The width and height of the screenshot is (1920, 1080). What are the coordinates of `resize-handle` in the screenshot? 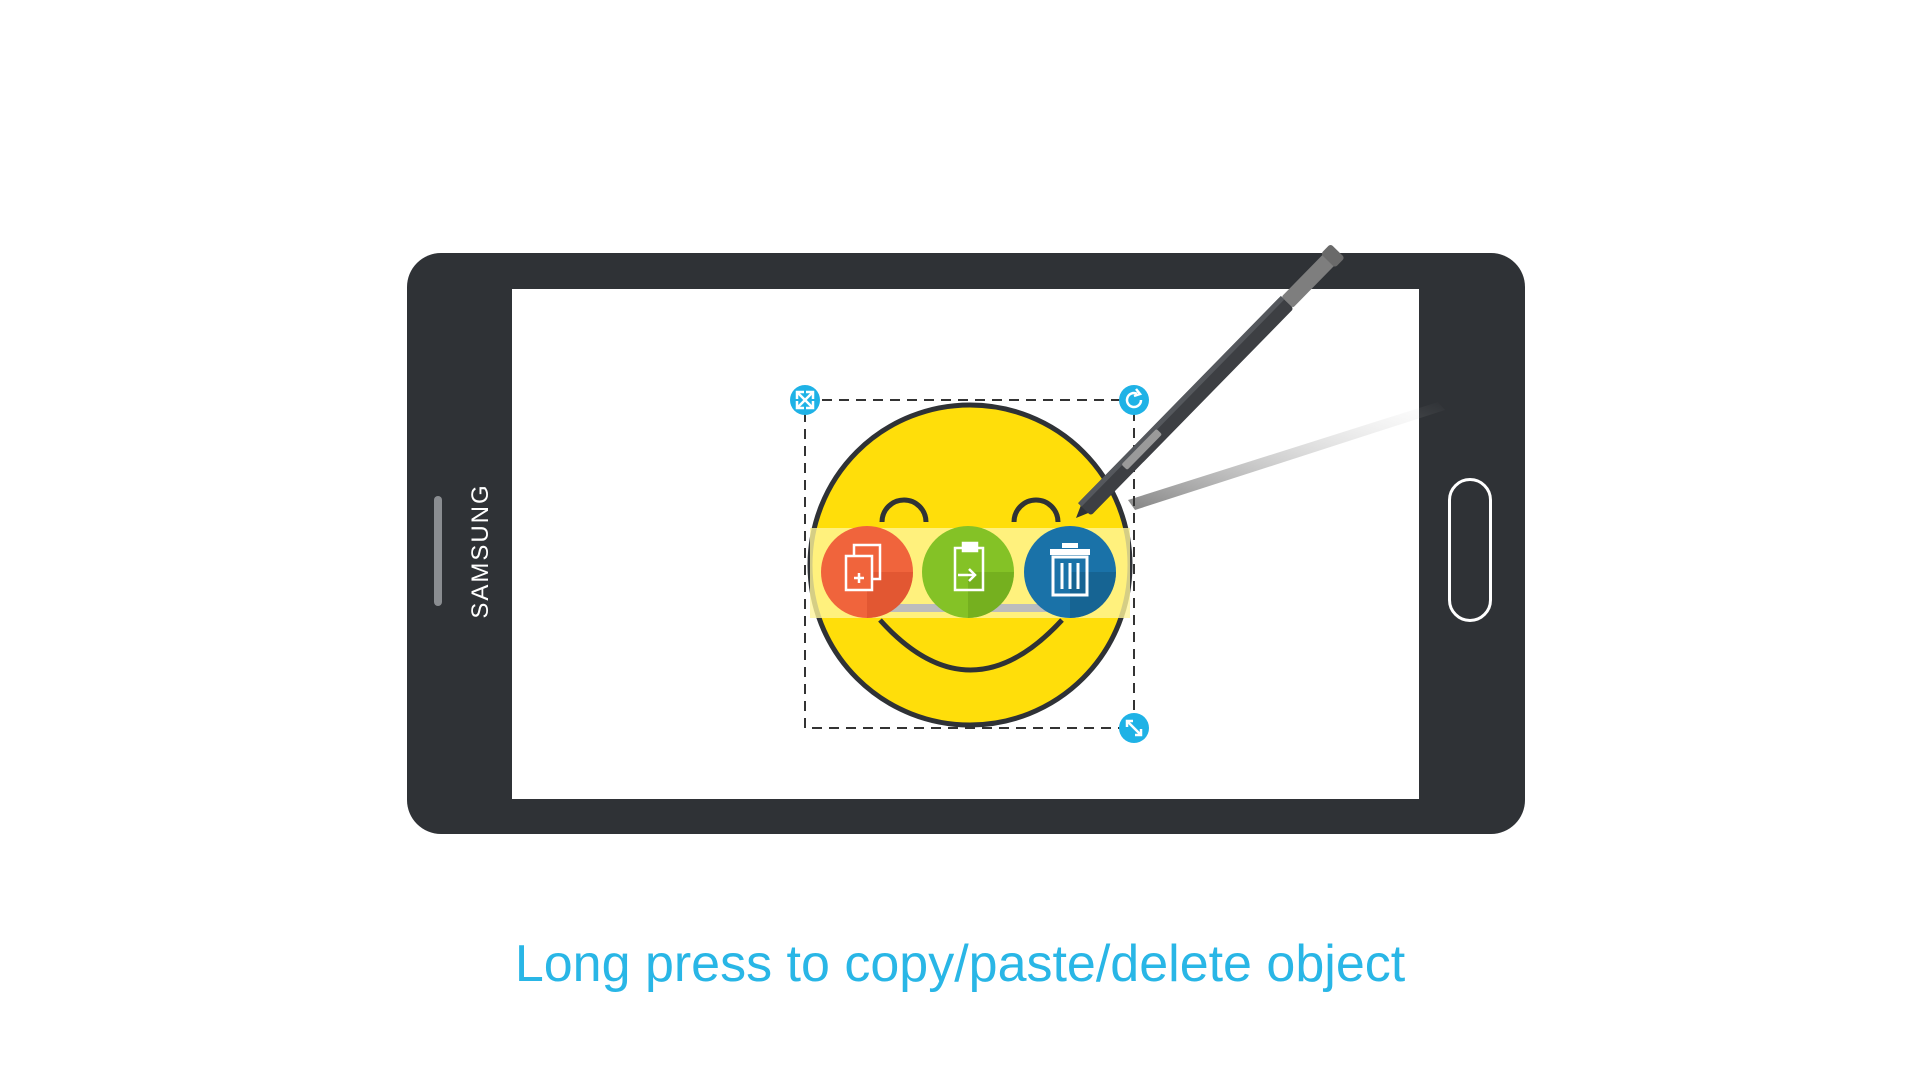 It's located at (1134, 728).